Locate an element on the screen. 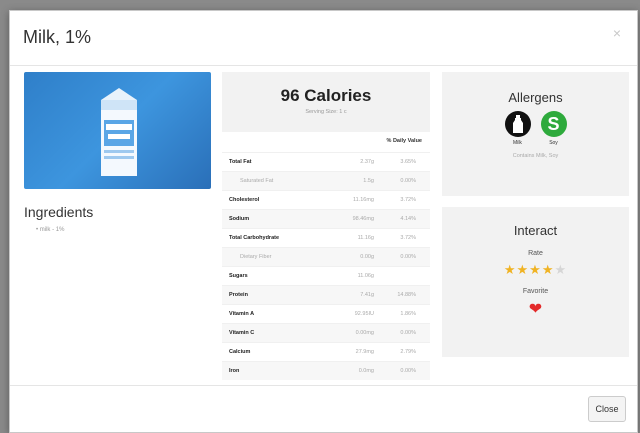 The width and height of the screenshot is (640, 433). nutrient-label: Dietary Fiber is located at coordinates (256, 257).